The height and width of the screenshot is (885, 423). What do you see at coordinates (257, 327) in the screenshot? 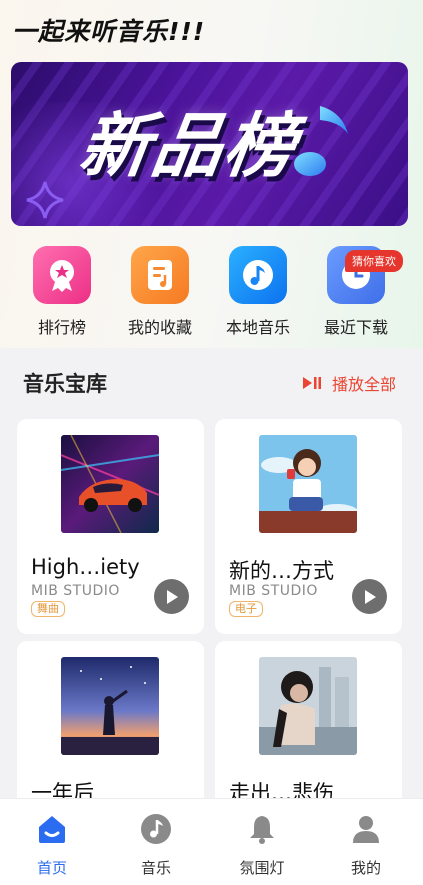
I see `quick-label-local-music: 本地音乐` at bounding box center [257, 327].